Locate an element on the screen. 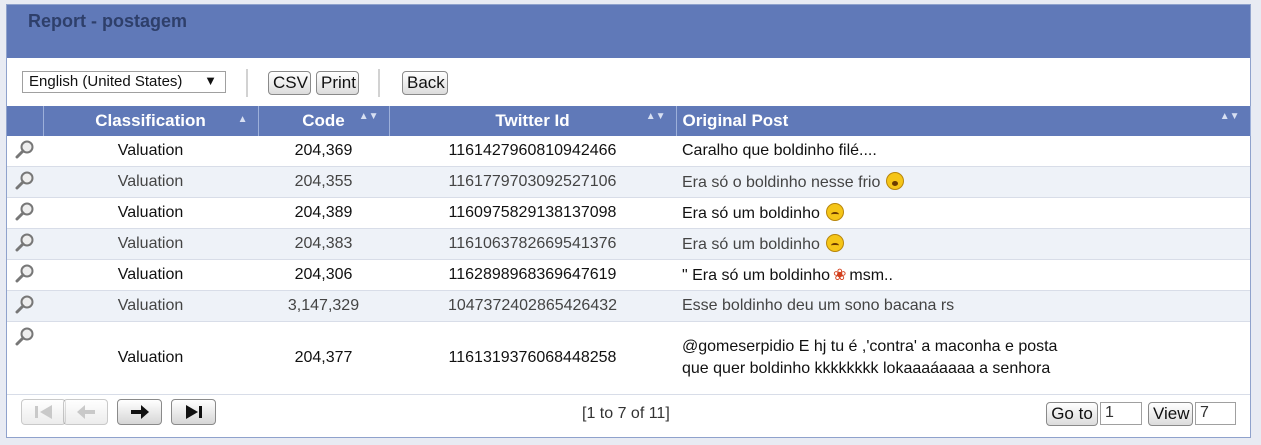 Image resolution: width=1261 pixels, height=445 pixels. weary-face-icon is located at coordinates (834, 212).